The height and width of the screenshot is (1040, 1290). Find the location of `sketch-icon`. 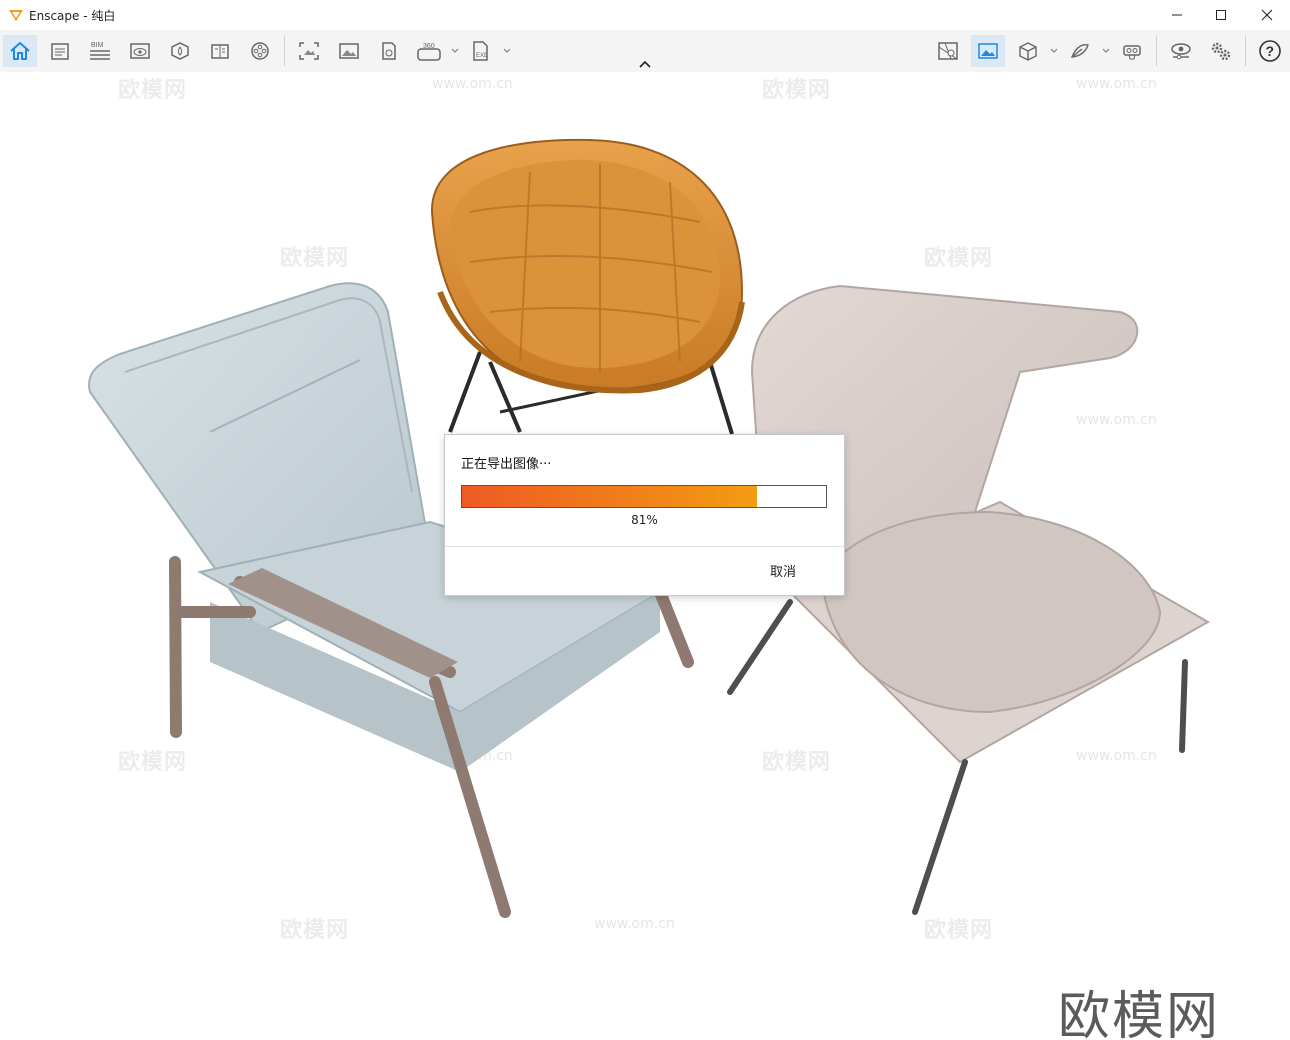

sketch-icon is located at coordinates (1079, 51).